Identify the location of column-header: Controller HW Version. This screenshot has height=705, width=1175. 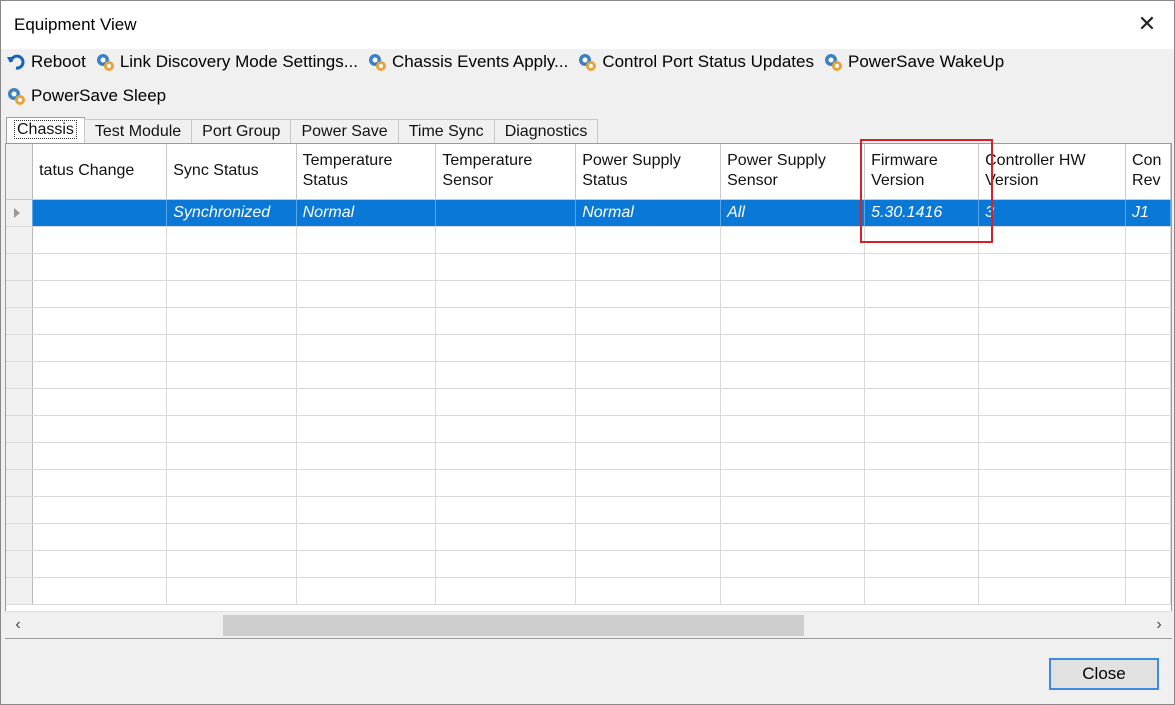
(1052, 172).